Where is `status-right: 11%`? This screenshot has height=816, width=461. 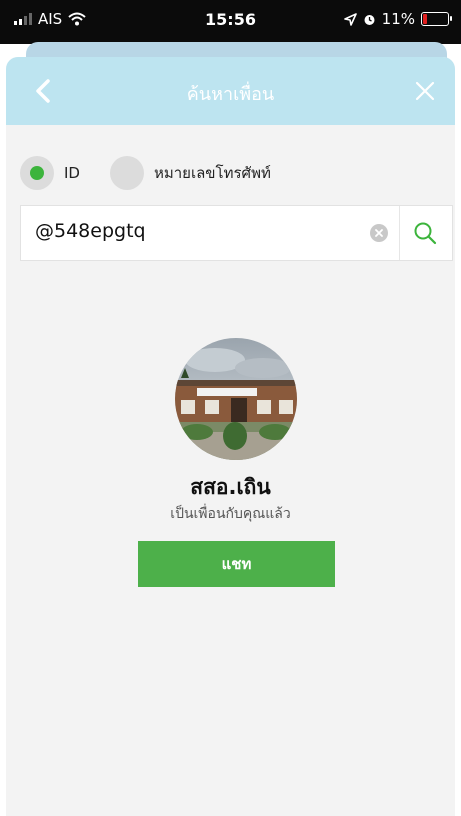 status-right: 11% is located at coordinates (397, 19).